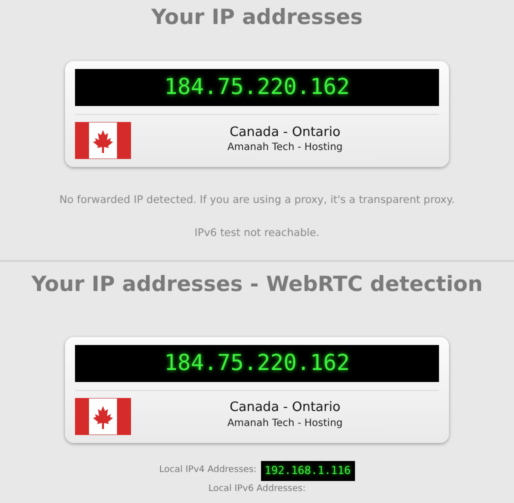  What do you see at coordinates (257, 284) in the screenshot?
I see `section-title: Your IP addresses - WebRTC detection` at bounding box center [257, 284].